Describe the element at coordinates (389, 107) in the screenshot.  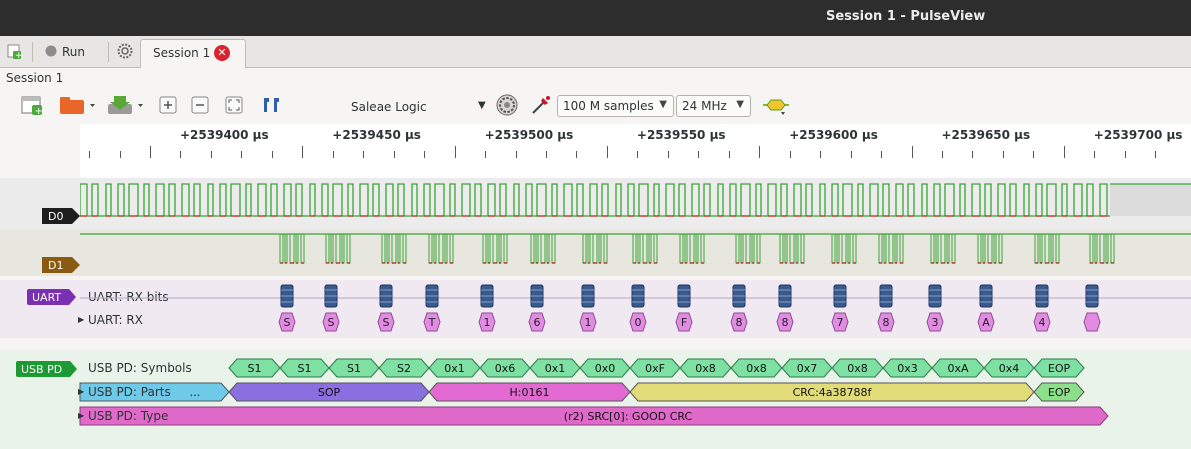
I see `device-name: Saleae Logic` at that location.